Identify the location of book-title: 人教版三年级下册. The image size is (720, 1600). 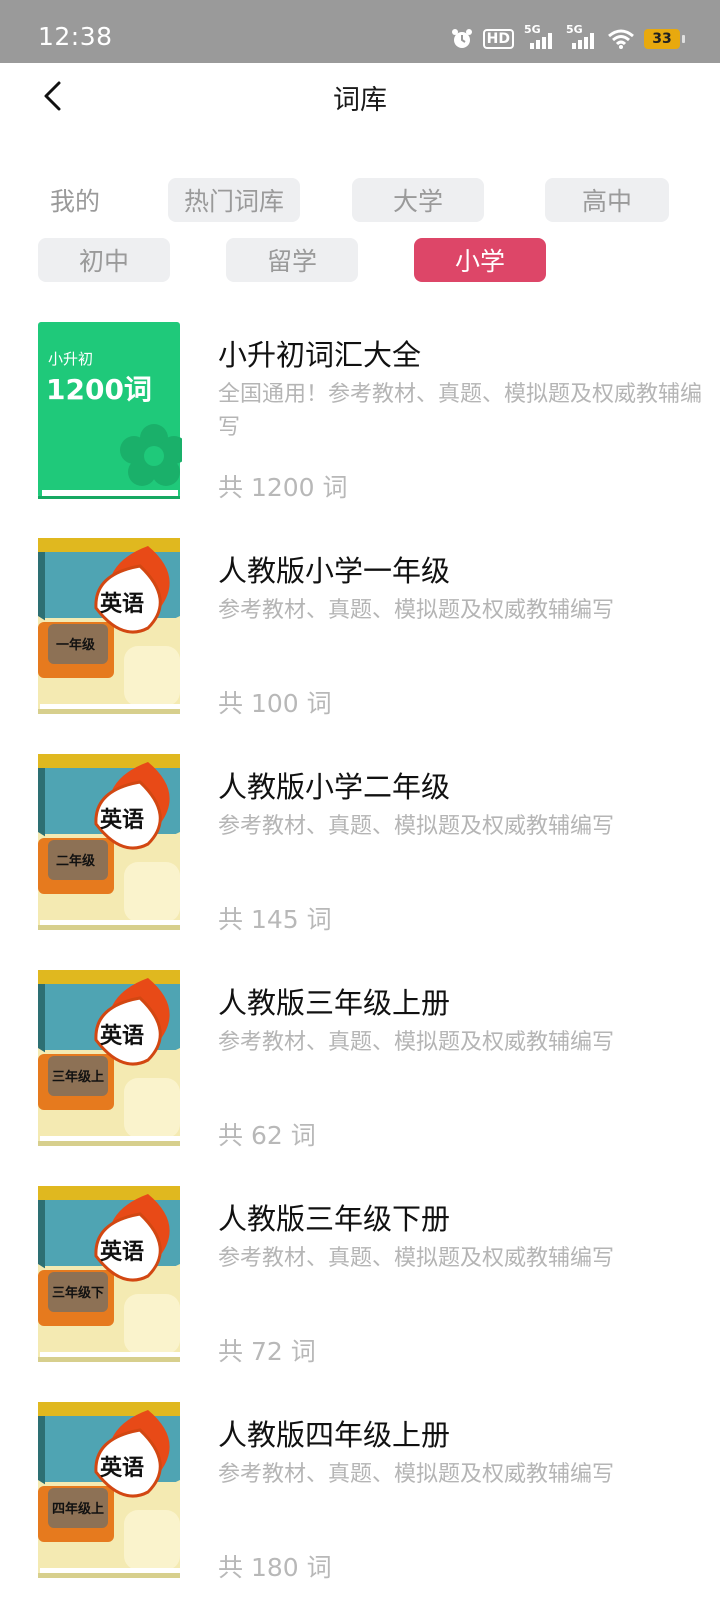
(334, 1219).